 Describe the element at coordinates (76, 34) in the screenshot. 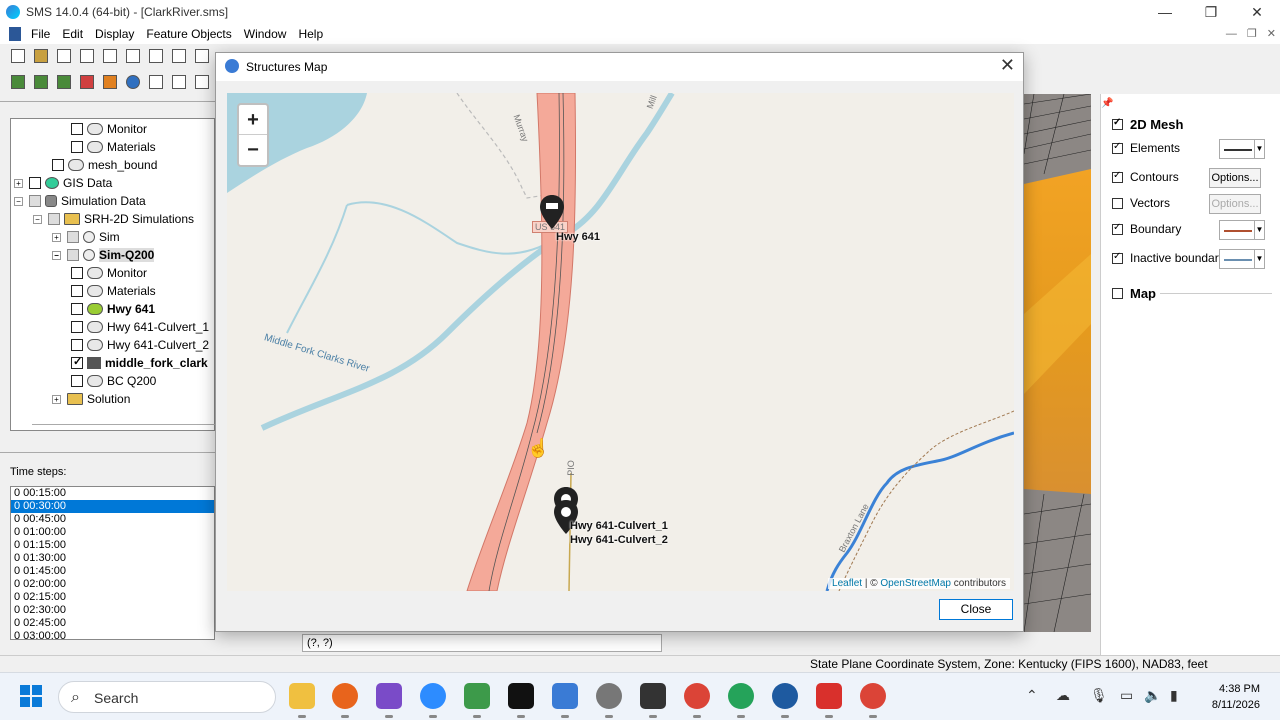

I see `menu-edit: Edit` at that location.